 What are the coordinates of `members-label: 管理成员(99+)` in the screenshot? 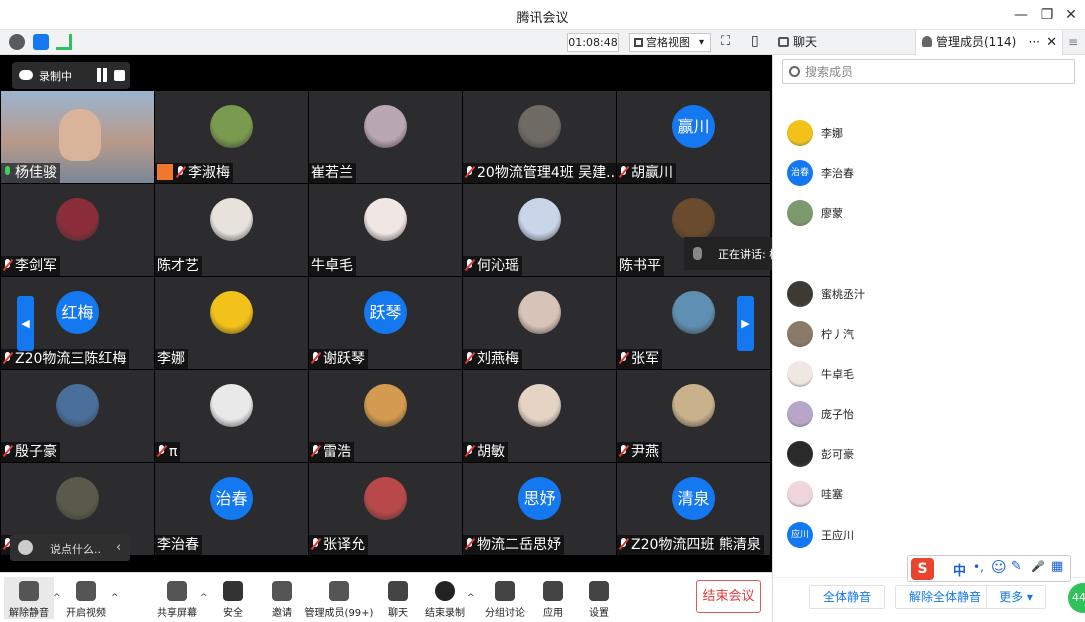 It's located at (339, 613).